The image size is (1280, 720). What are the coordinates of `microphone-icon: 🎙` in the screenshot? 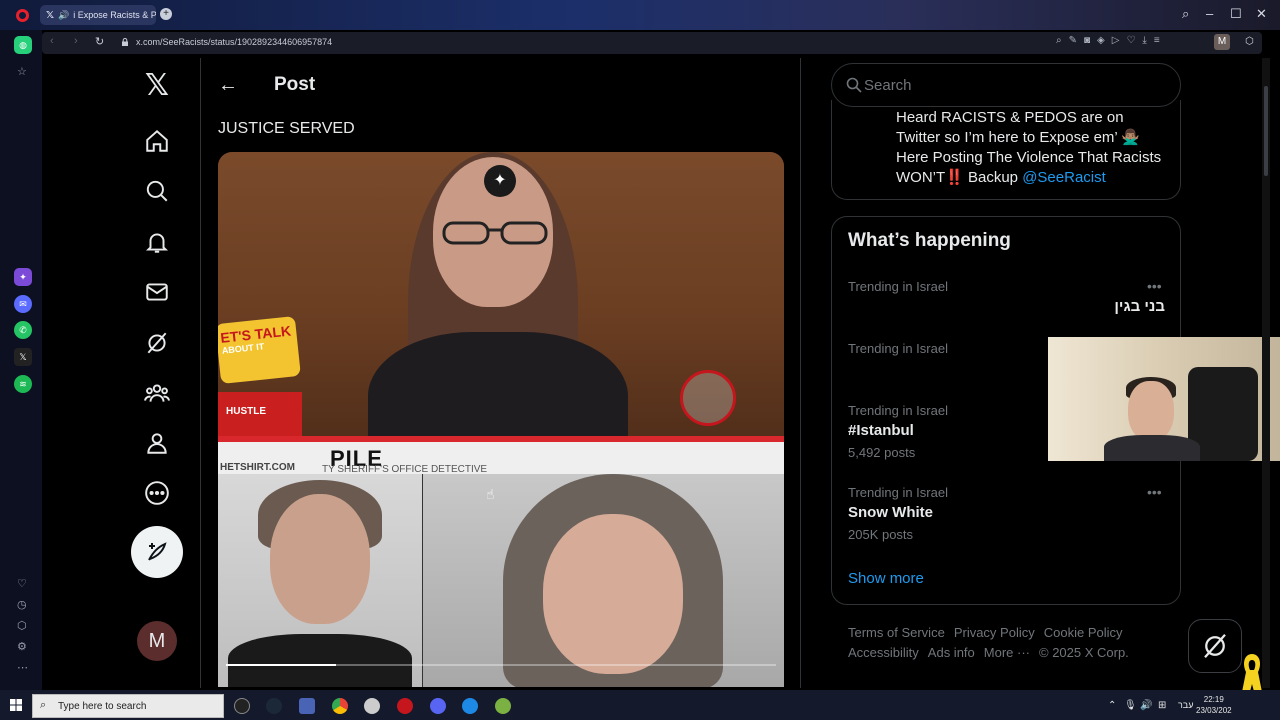 It's located at (1130, 705).